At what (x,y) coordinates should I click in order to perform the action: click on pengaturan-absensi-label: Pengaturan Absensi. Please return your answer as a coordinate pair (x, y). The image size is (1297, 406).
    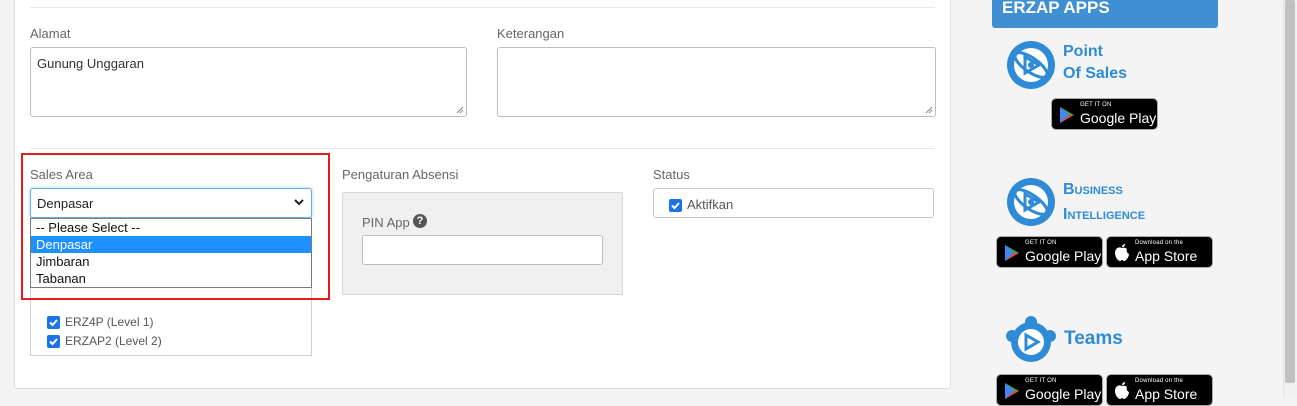
    Looking at the image, I should click on (400, 174).